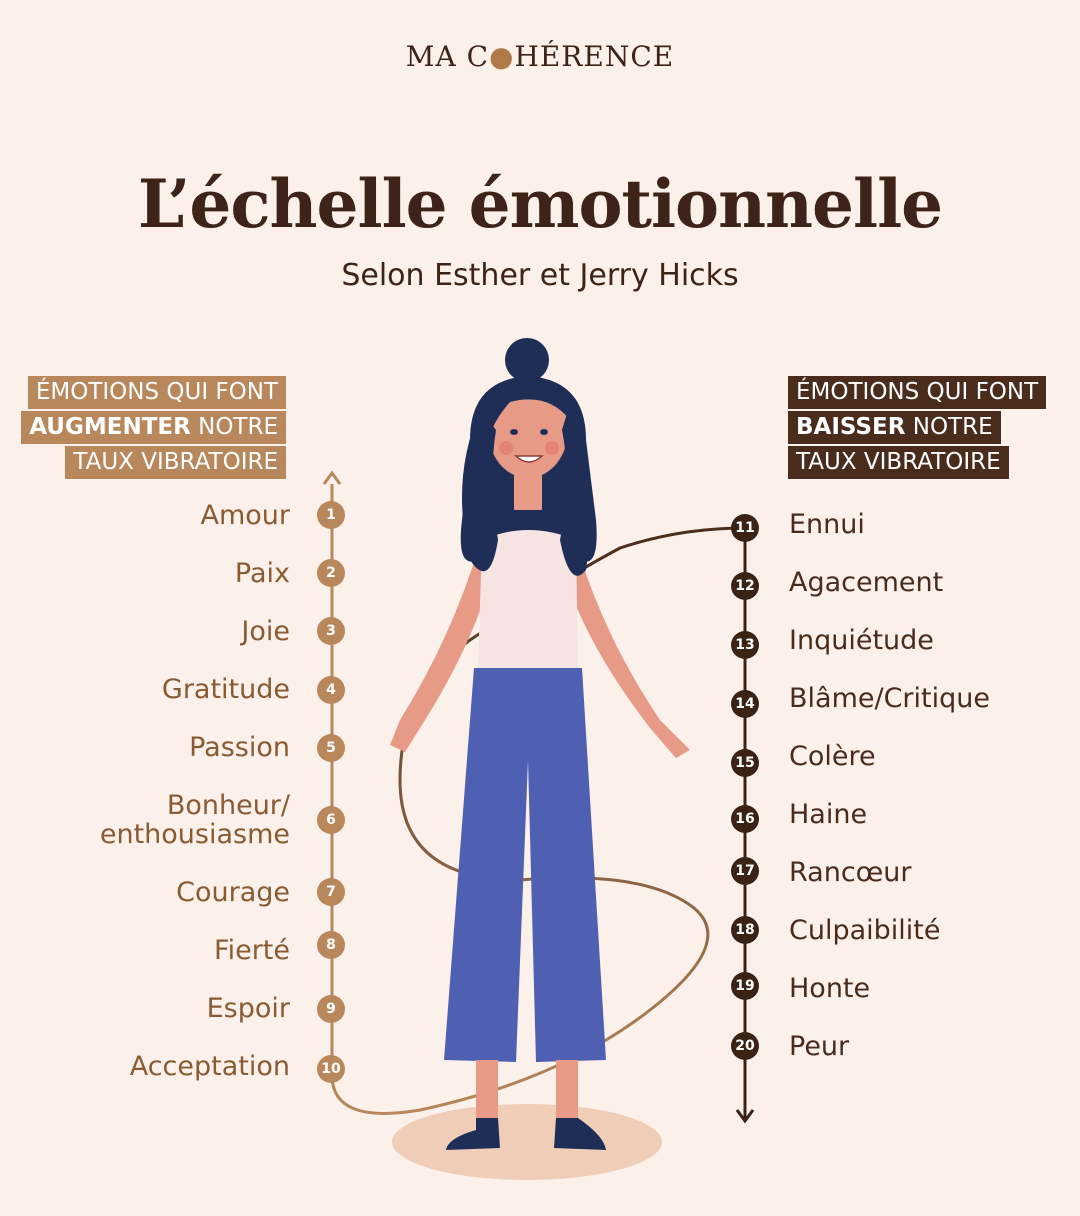  I want to click on emotion-badge-18: 18, so click(745, 930).